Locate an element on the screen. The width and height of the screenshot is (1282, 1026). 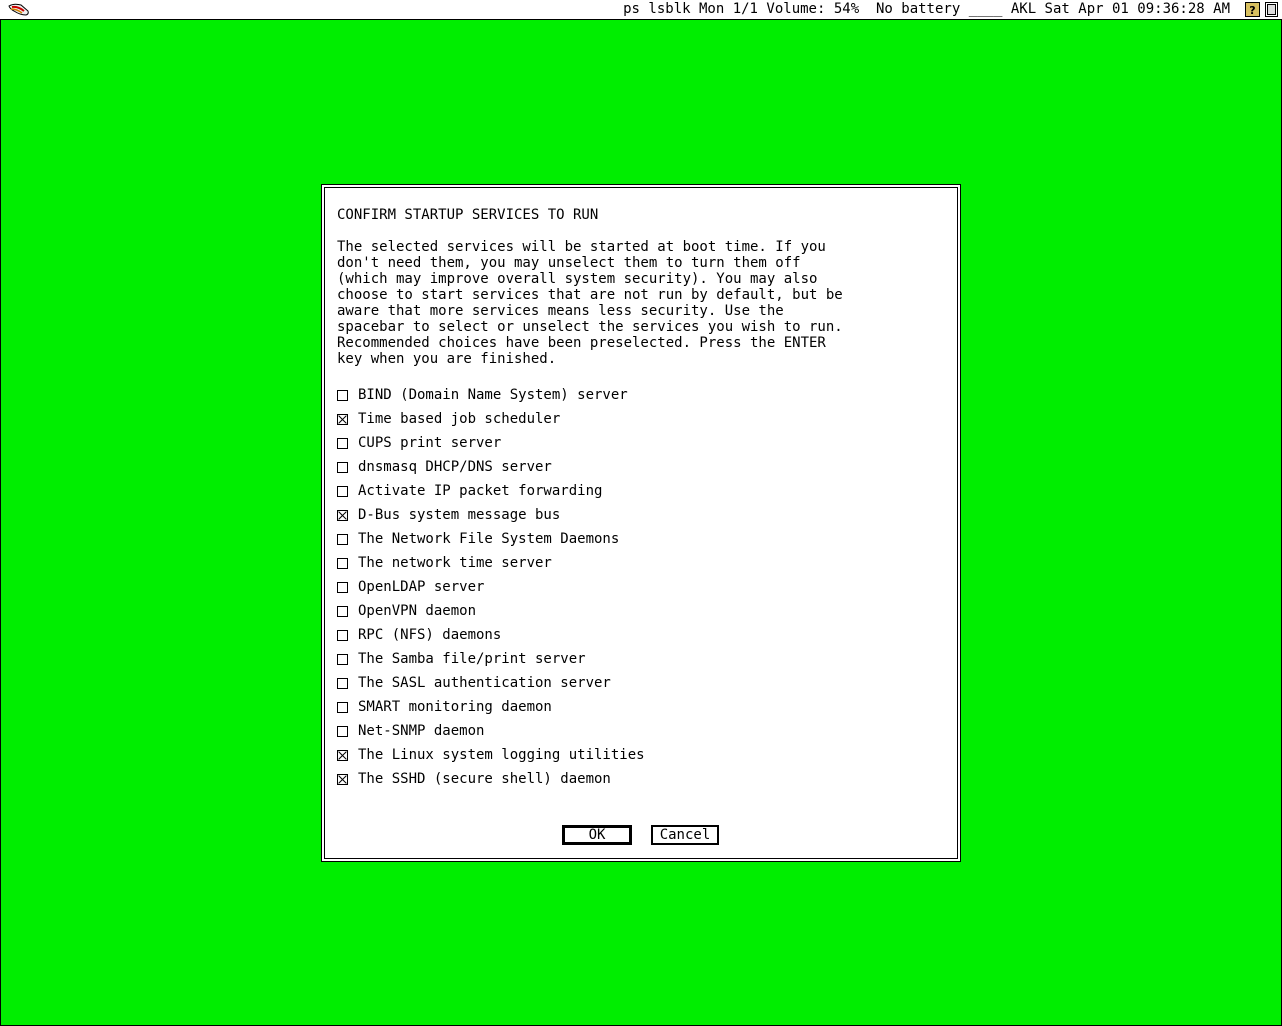
service-item: The Linux system logging utilities is located at coordinates (491, 755).